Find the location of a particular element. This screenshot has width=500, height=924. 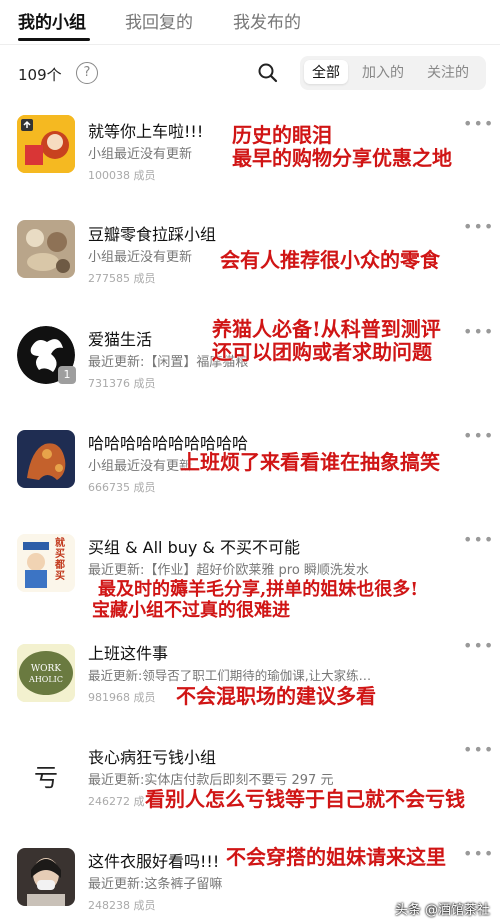

group-latest-update: 最近更新:这条裤子留嘛 is located at coordinates (155, 884).